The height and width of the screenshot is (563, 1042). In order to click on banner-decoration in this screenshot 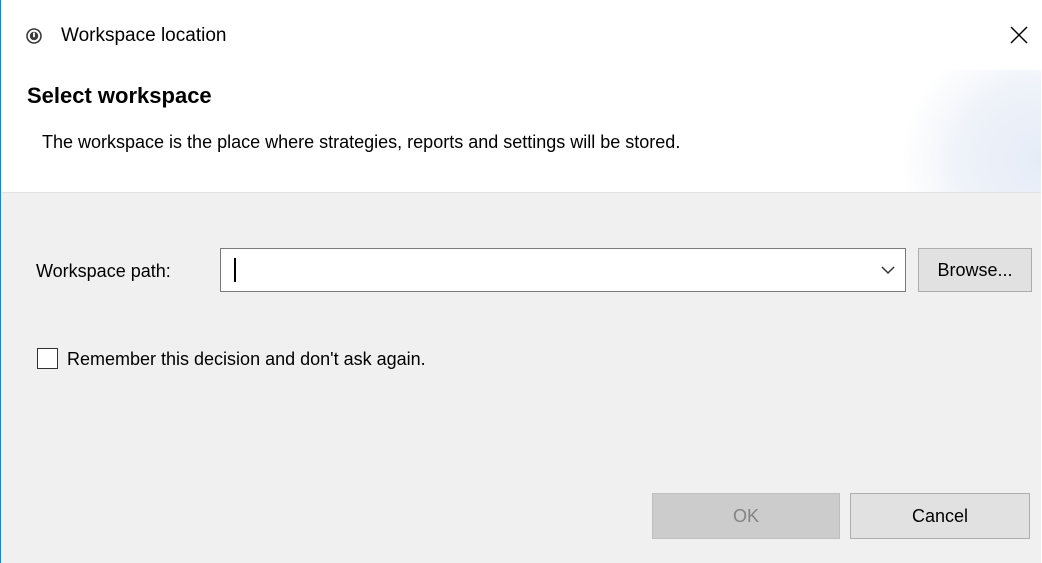, I will do `click(971, 131)`.